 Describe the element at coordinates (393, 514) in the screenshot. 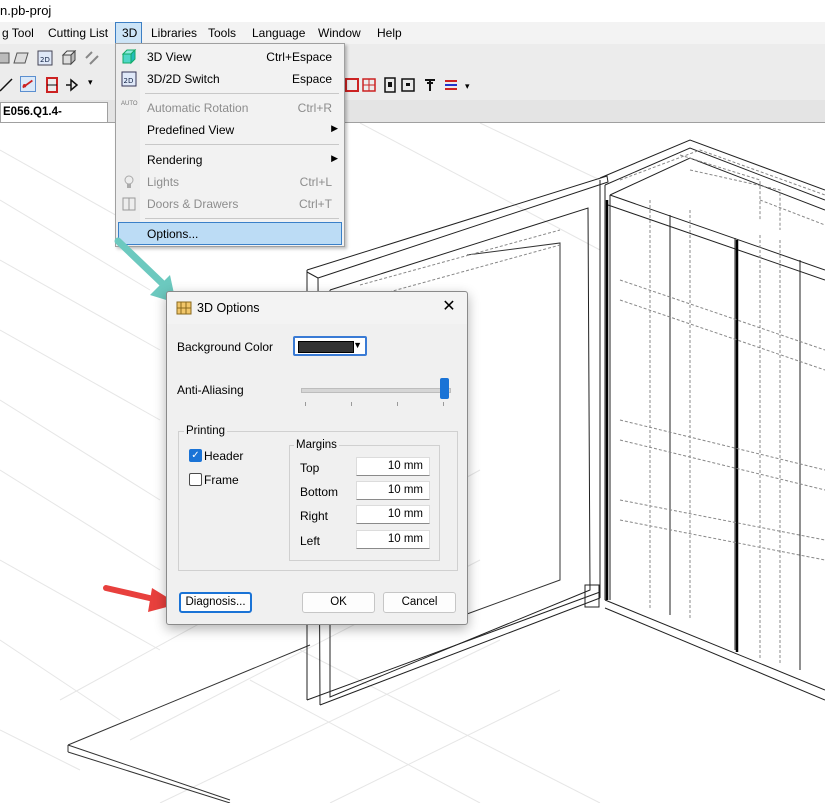

I see `margin-right-input: 10 mm` at that location.